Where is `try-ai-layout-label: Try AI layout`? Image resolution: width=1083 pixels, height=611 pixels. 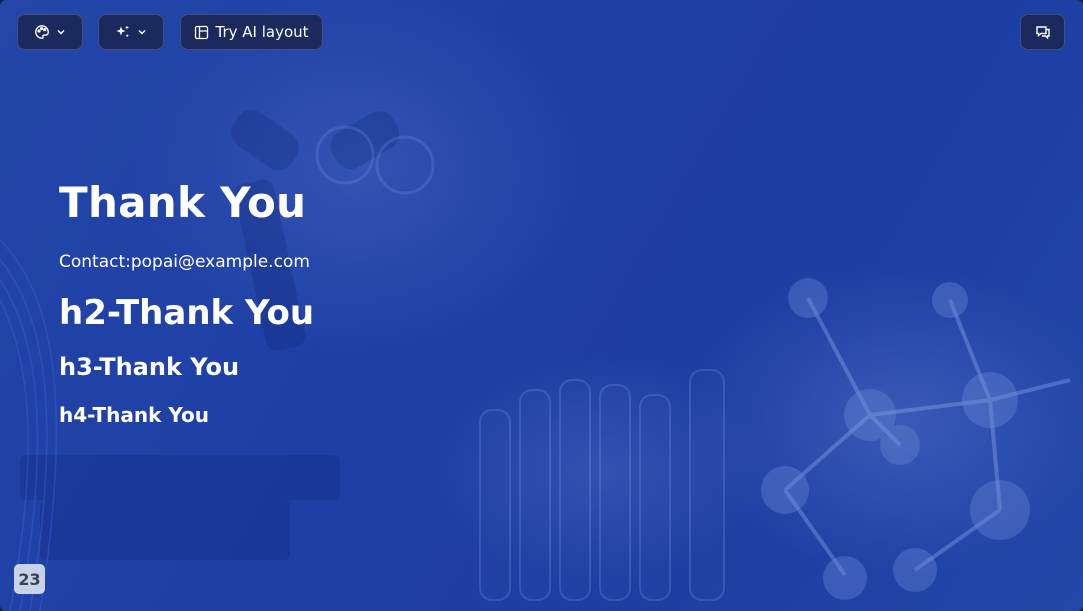 try-ai-layout-label: Try AI layout is located at coordinates (262, 32).